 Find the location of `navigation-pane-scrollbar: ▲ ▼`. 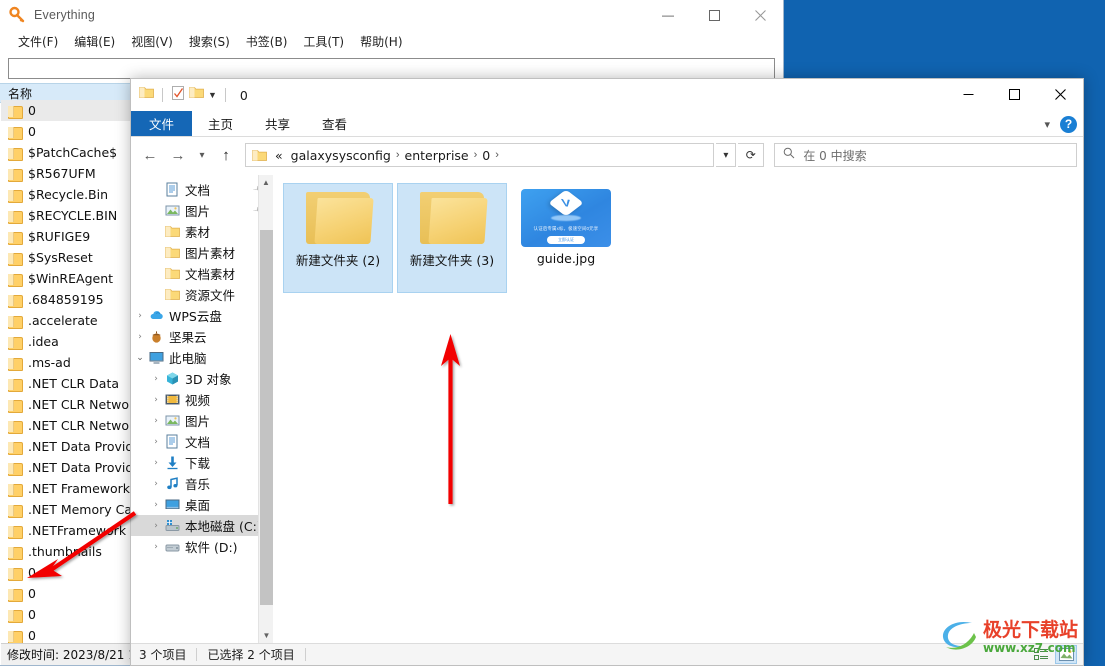

navigation-pane-scrollbar: ▲ ▼ is located at coordinates (265, 409).